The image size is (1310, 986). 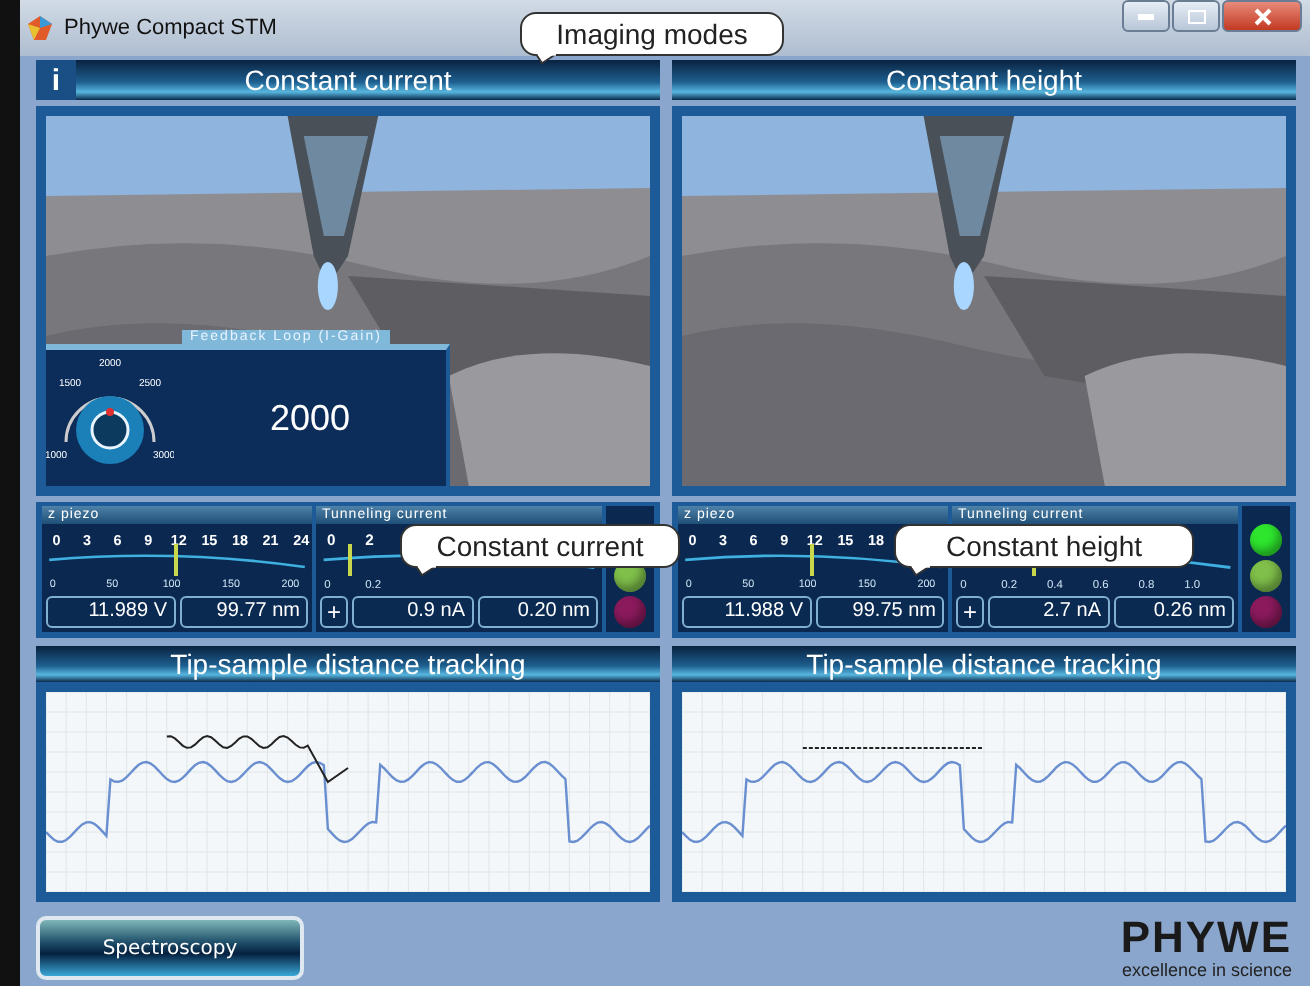 I want to click on maximize-button, so click(x=1196, y=16).